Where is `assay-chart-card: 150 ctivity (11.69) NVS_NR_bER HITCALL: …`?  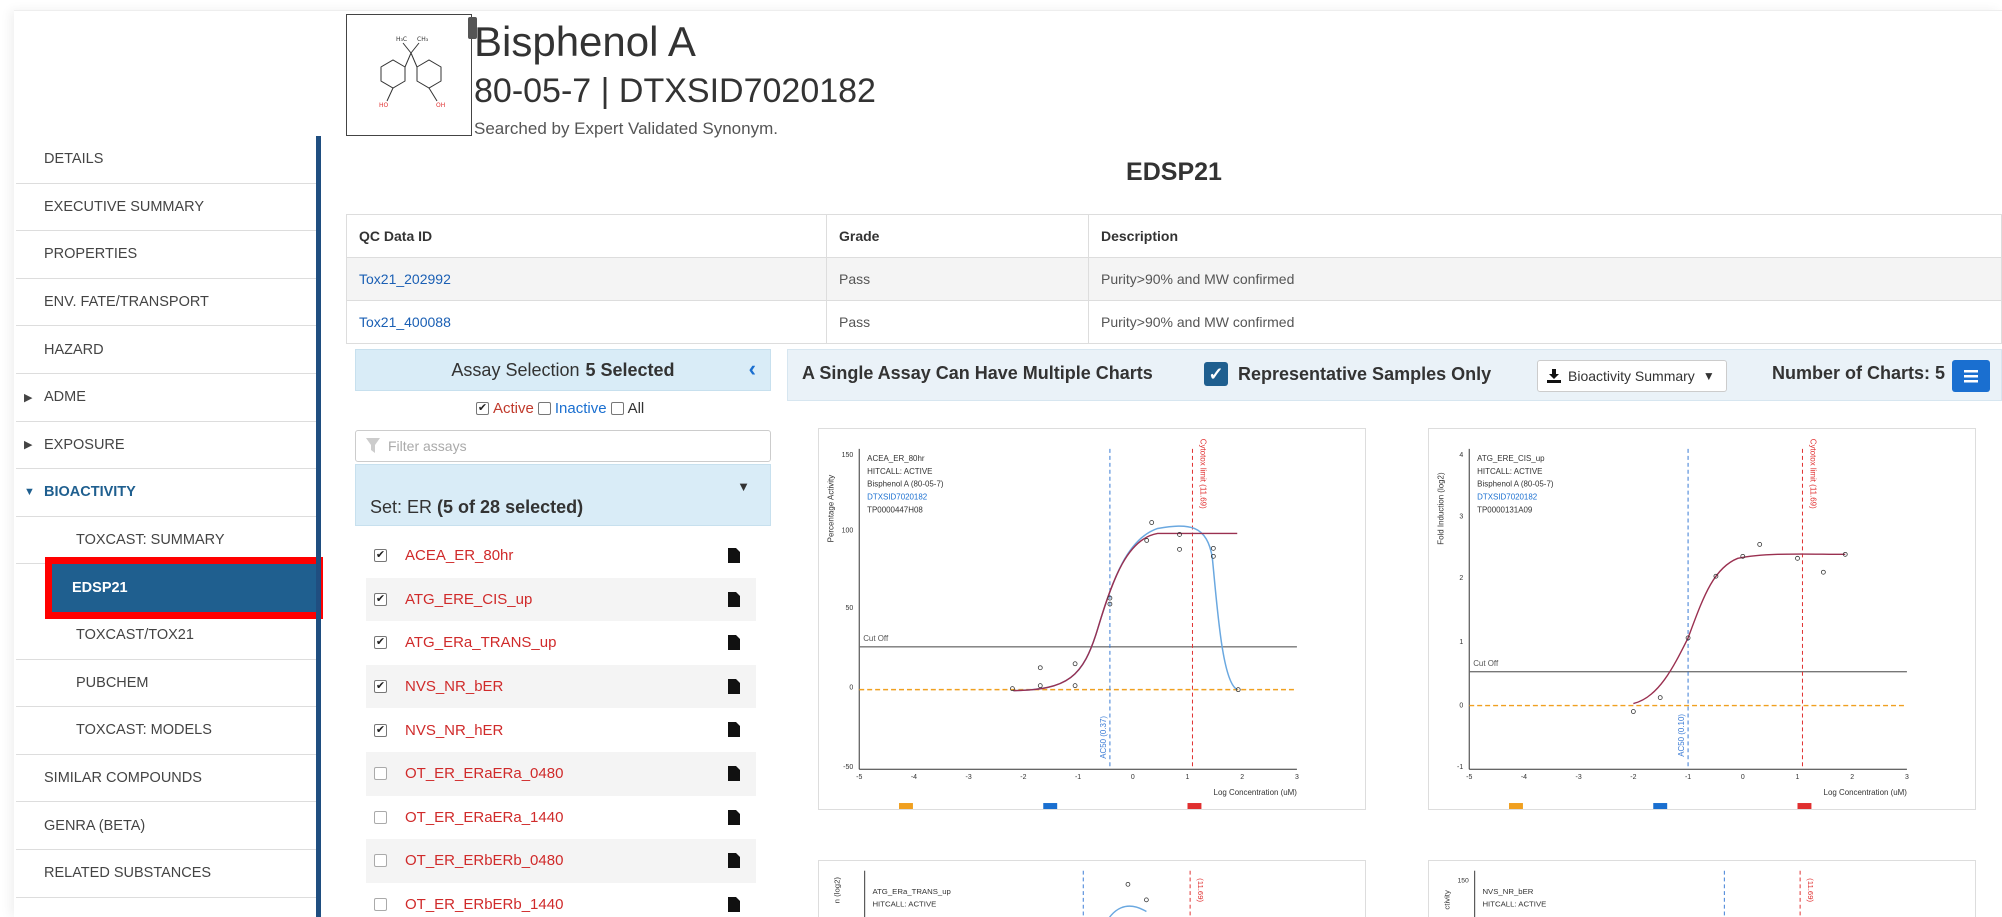
assay-chart-card: 150 ctivity (11.69) NVS_NR_bER HITCALL: … is located at coordinates (1702, 888).